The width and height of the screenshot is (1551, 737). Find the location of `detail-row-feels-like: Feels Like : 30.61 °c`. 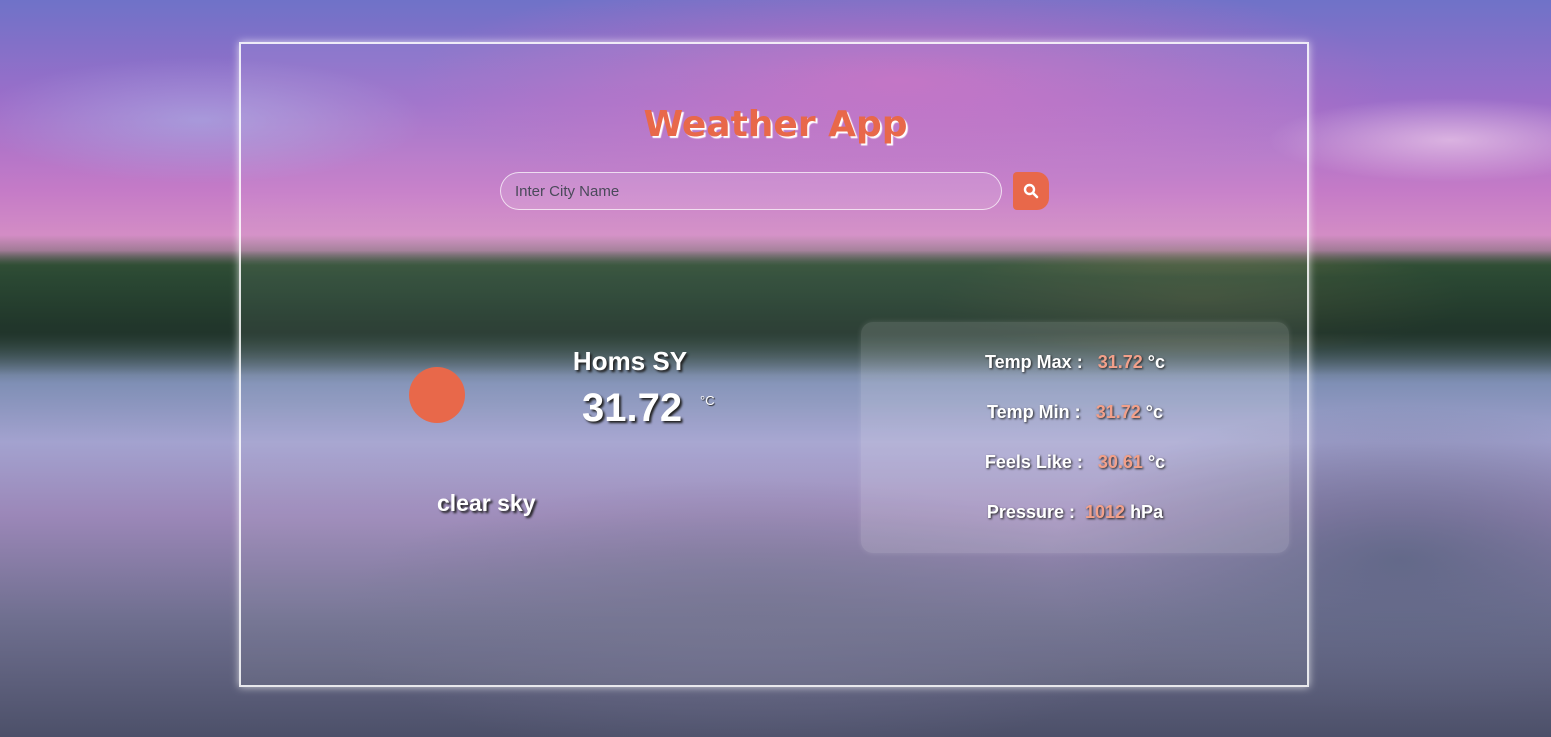

detail-row-feels-like: Feels Like : 30.61 °c is located at coordinates (1075, 462).